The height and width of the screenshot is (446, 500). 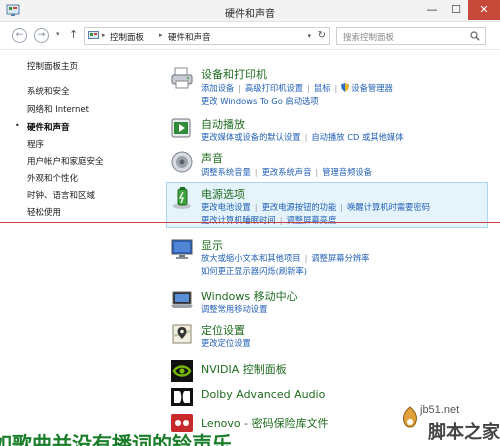 What do you see at coordinates (302, 137) in the screenshot?
I see `autoplay-links-row: 更改媒体或设备的默认设置 | 自动播放 CD 或其他媒体` at bounding box center [302, 137].